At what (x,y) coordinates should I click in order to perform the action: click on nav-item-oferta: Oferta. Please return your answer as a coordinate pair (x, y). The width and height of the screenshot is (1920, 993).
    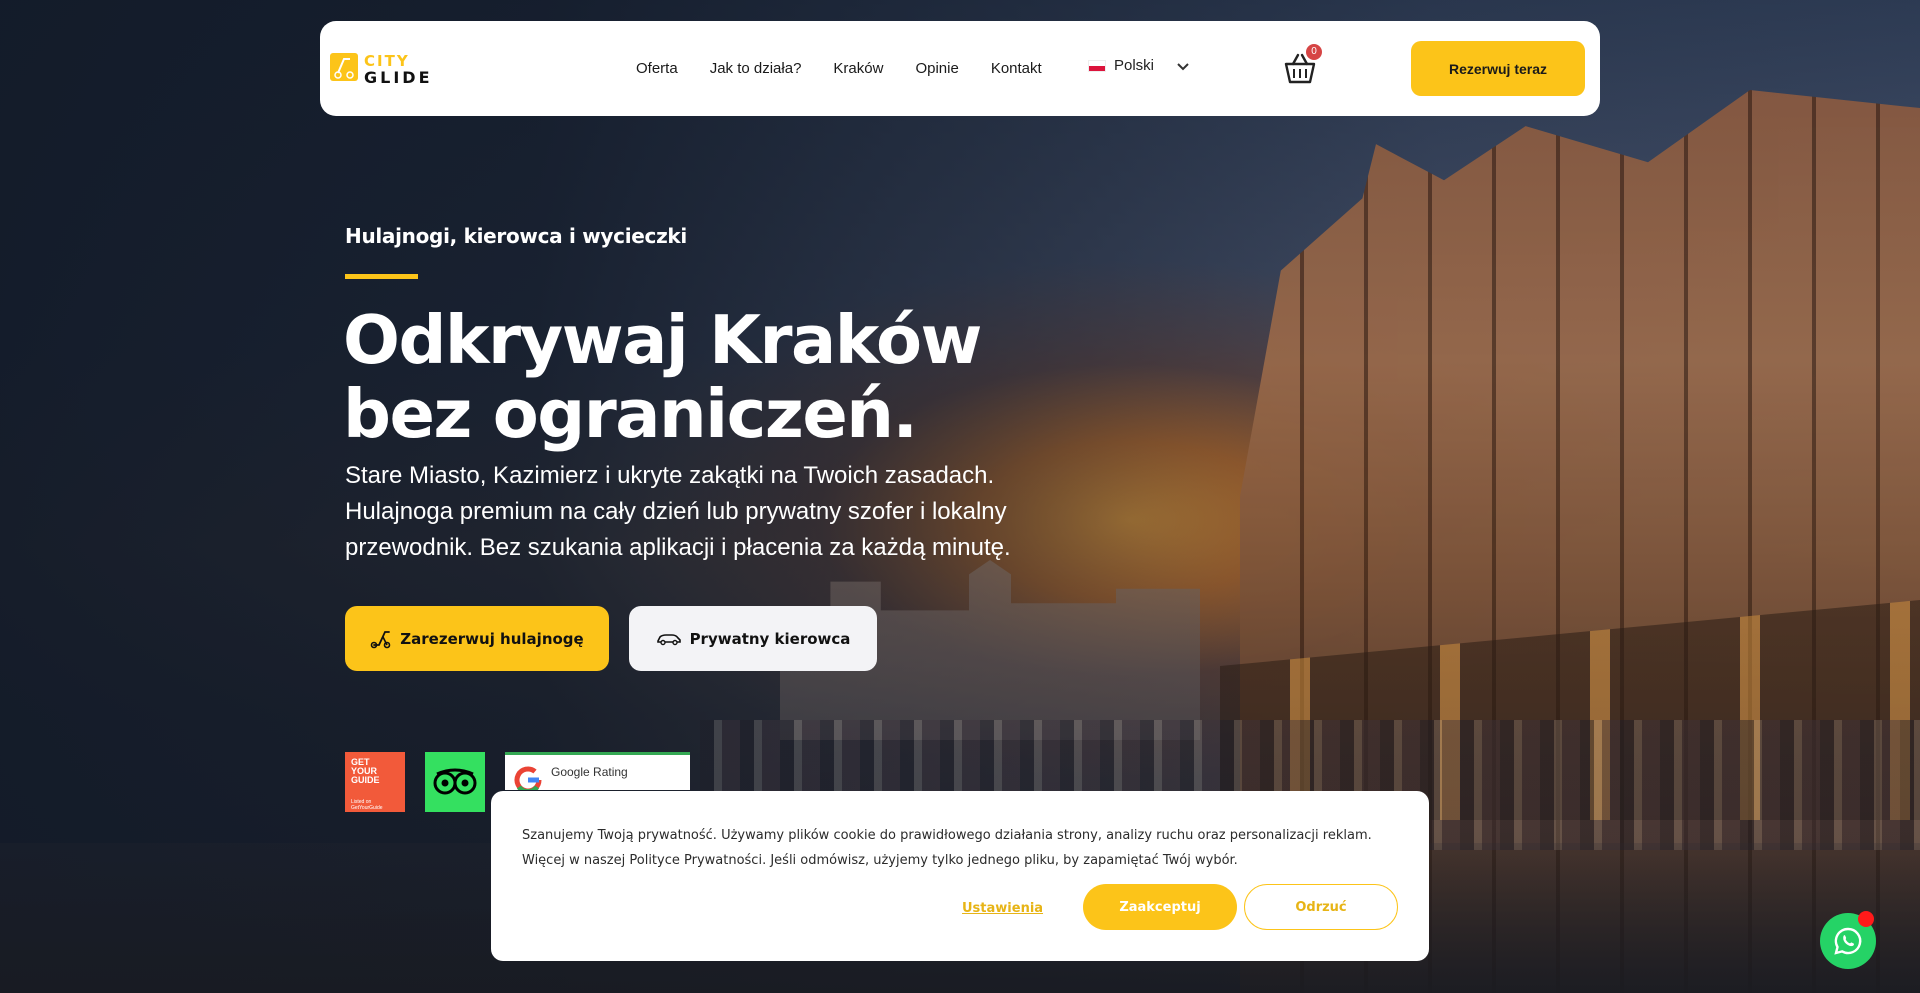
    Looking at the image, I should click on (657, 68).